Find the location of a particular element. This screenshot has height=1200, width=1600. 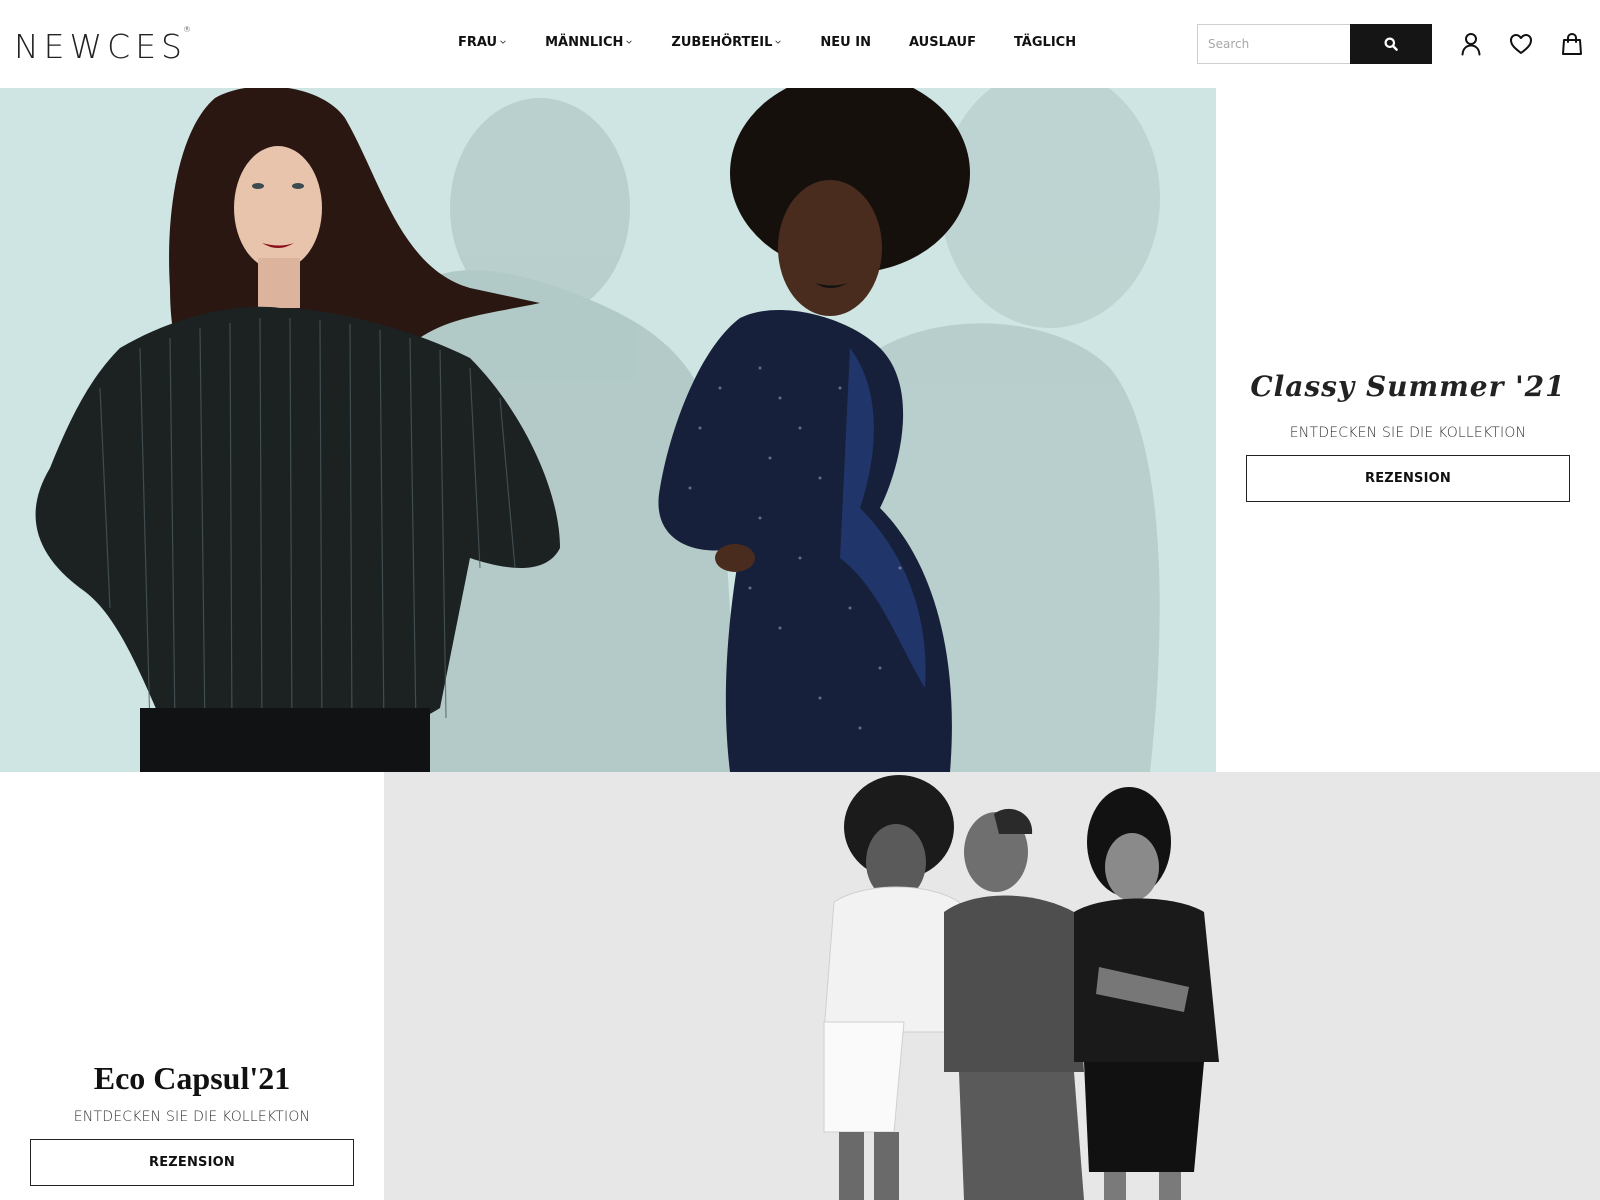

nav-item-label: AUSLAUF is located at coordinates (942, 42).